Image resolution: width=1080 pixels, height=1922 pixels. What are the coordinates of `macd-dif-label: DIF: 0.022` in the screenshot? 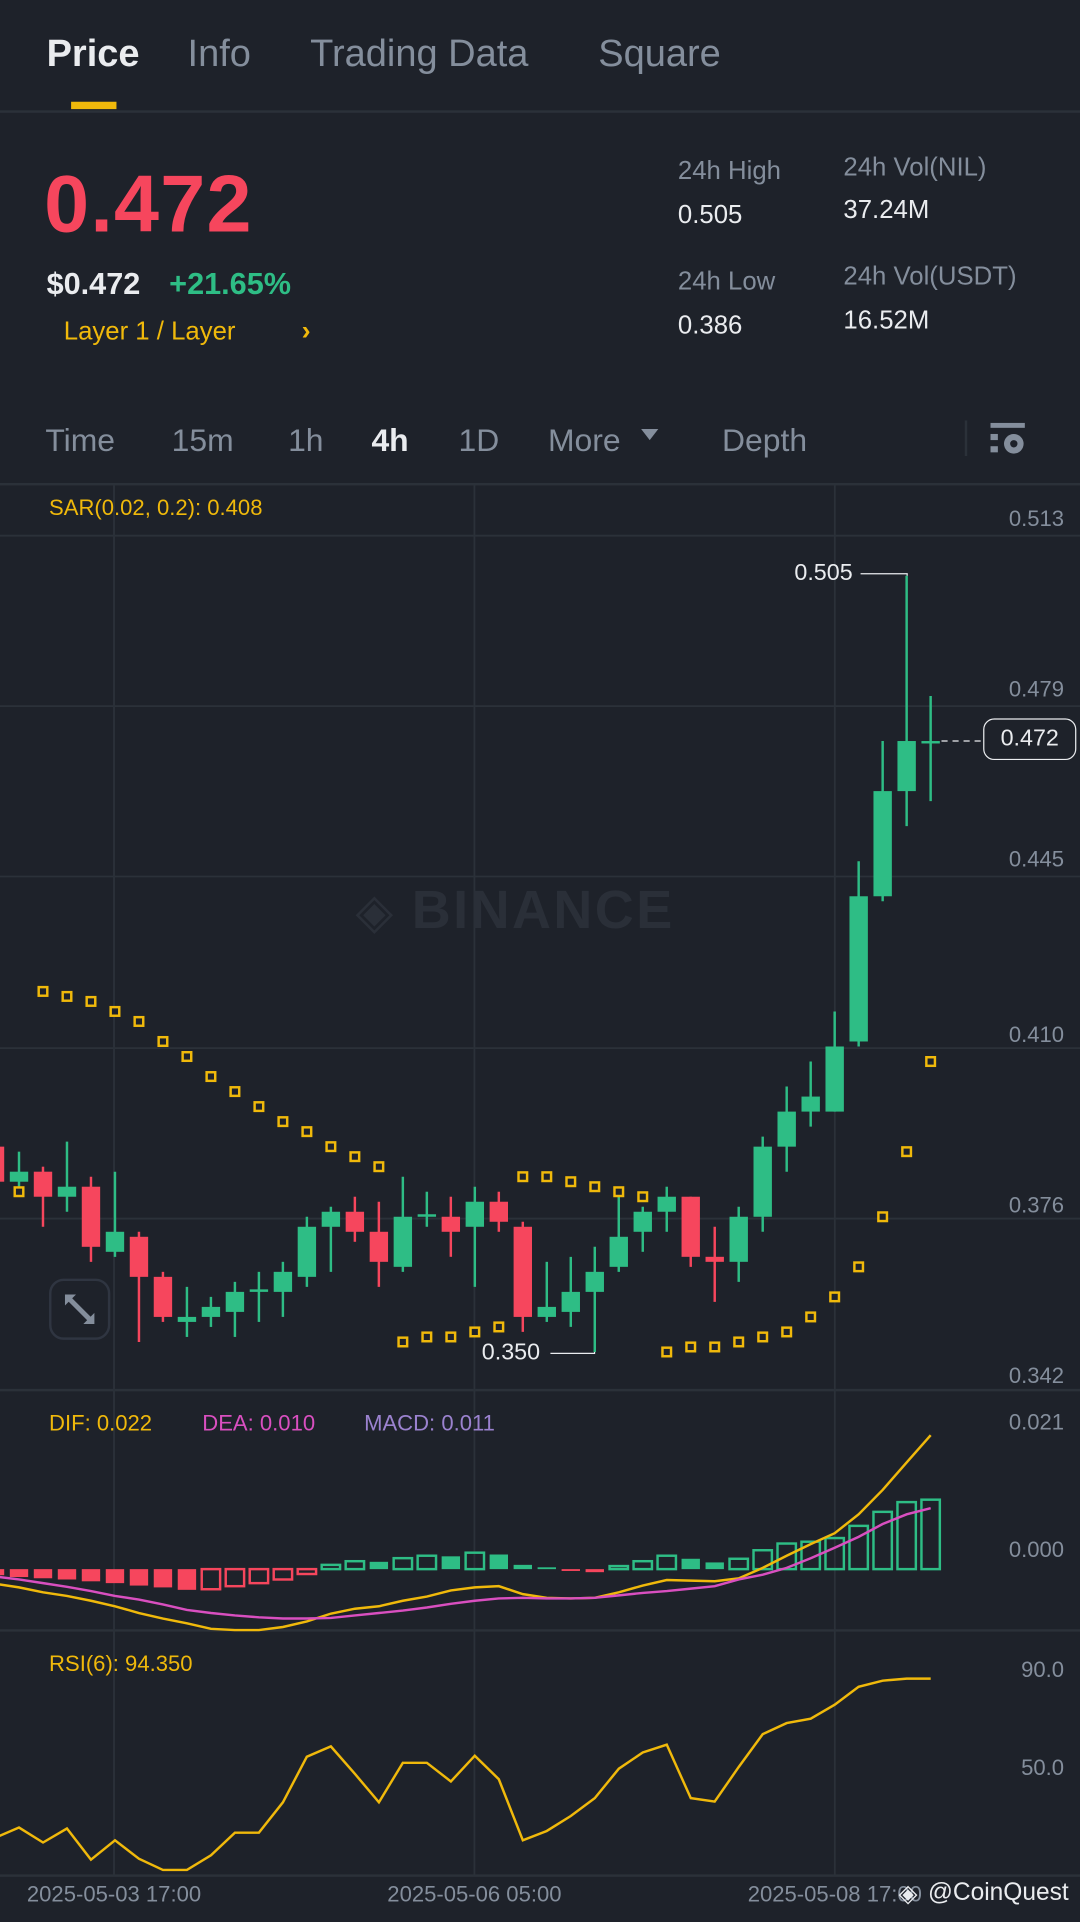 It's located at (101, 1423).